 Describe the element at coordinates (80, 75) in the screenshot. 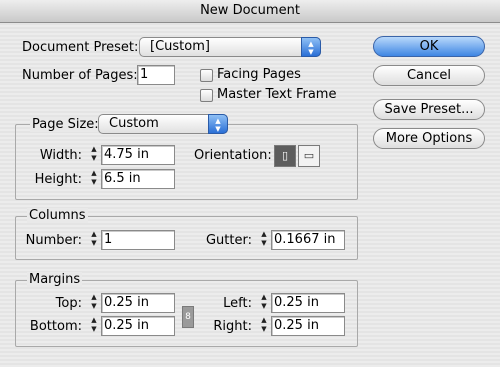

I see `number-of-pages-label: Number of Pages:` at that location.